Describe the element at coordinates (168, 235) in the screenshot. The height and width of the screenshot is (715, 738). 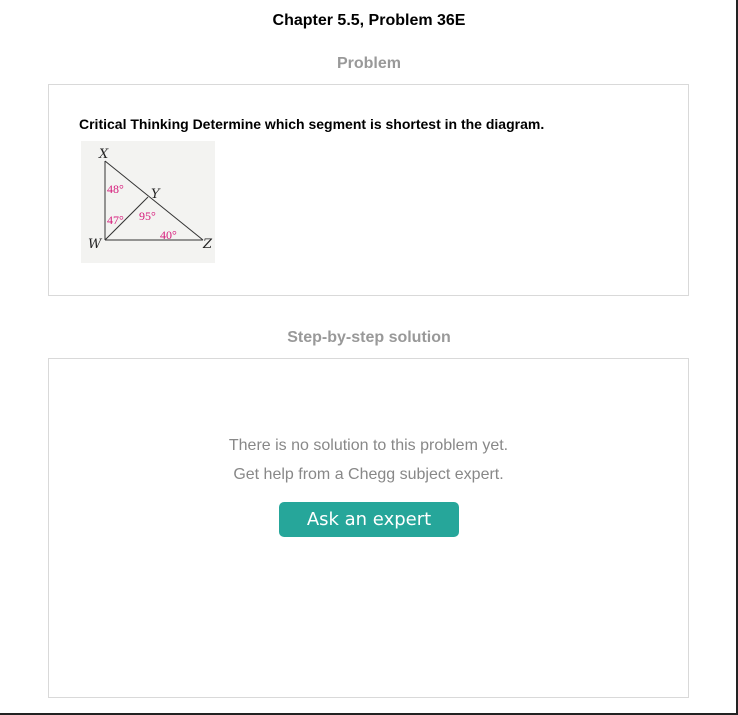
I see `angle-40-label: 40°` at that location.